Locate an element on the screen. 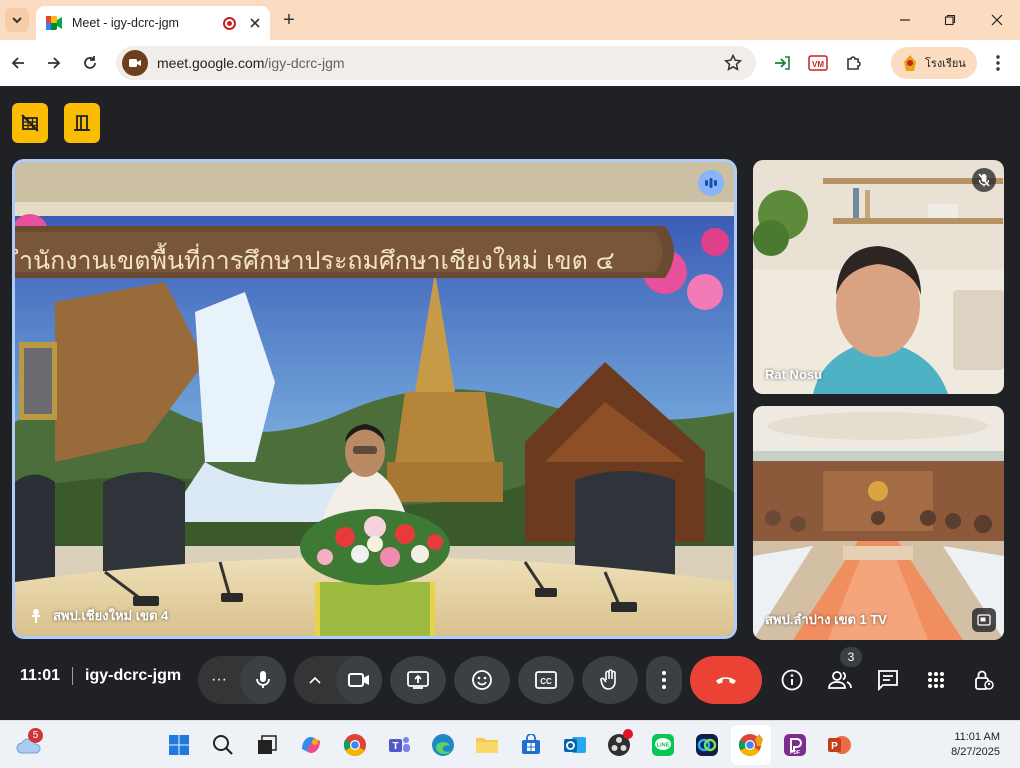 The width and height of the screenshot is (1020, 768). clock-time: 11:01 AM is located at coordinates (977, 737).